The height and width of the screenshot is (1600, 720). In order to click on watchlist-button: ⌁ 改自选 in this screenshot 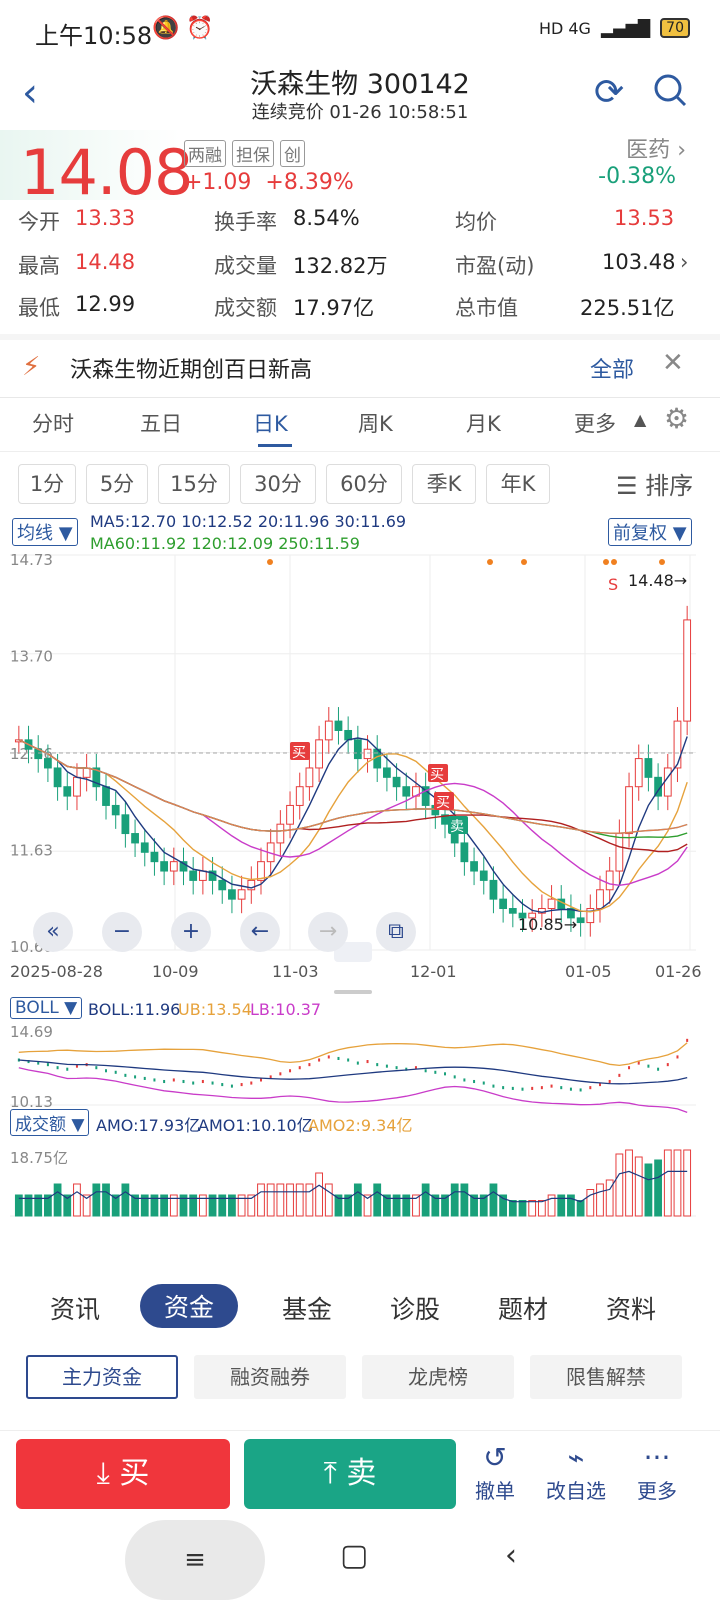, I will do `click(576, 1472)`.